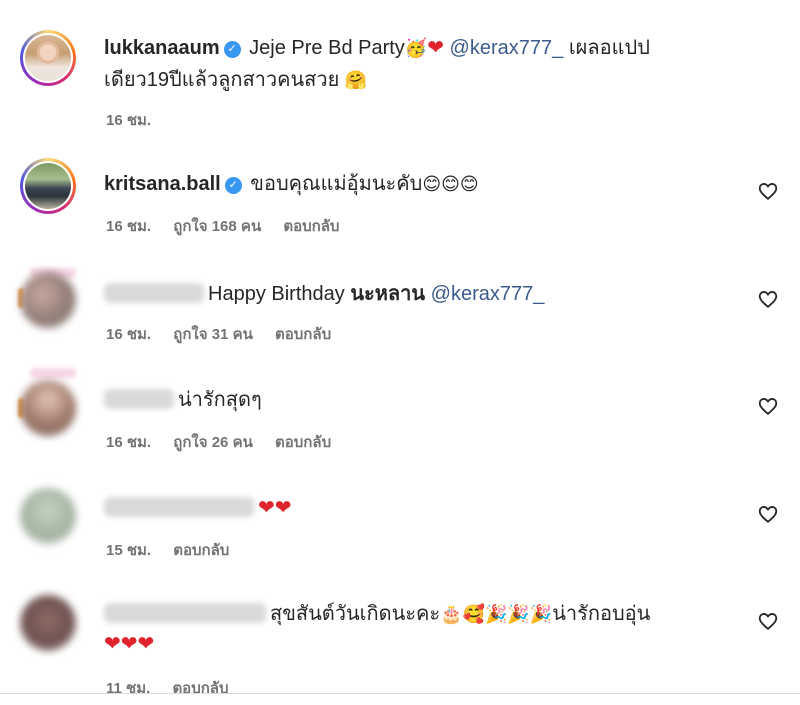  What do you see at coordinates (601, 614) in the screenshot?
I see `comment-text-end: น่ารักอบอุ่น` at bounding box center [601, 614].